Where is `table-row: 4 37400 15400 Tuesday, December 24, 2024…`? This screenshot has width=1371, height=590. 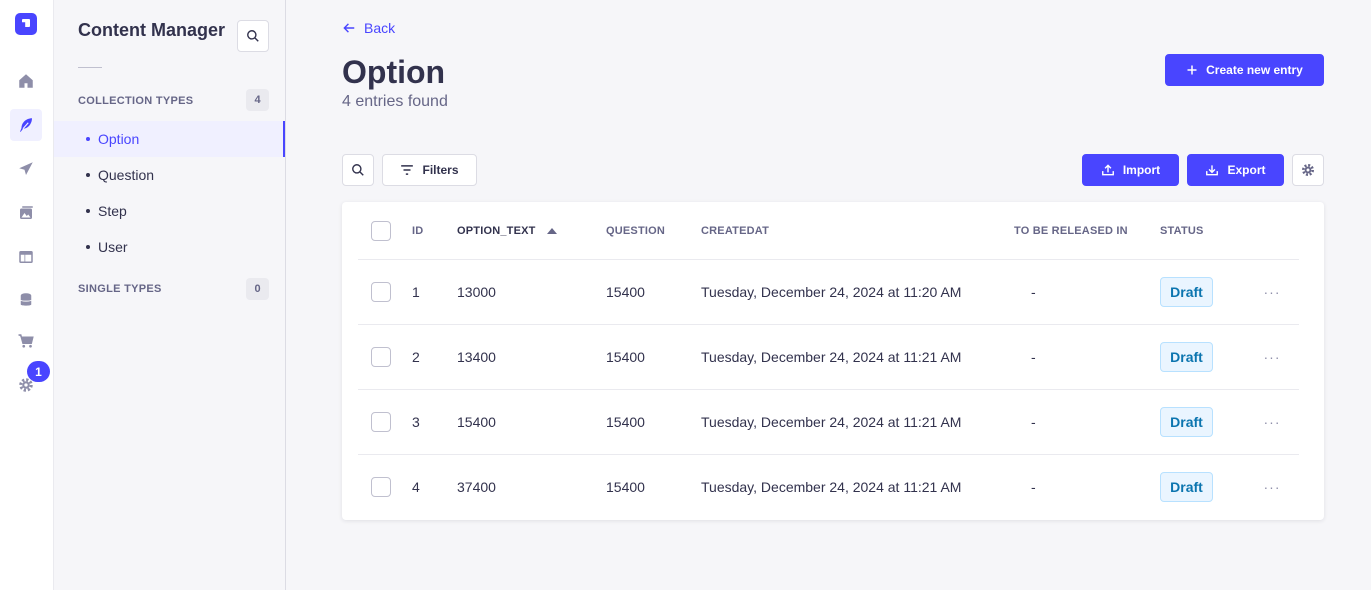
table-row: 4 37400 15400 Tuesday, December 24, 2024… is located at coordinates (828, 487).